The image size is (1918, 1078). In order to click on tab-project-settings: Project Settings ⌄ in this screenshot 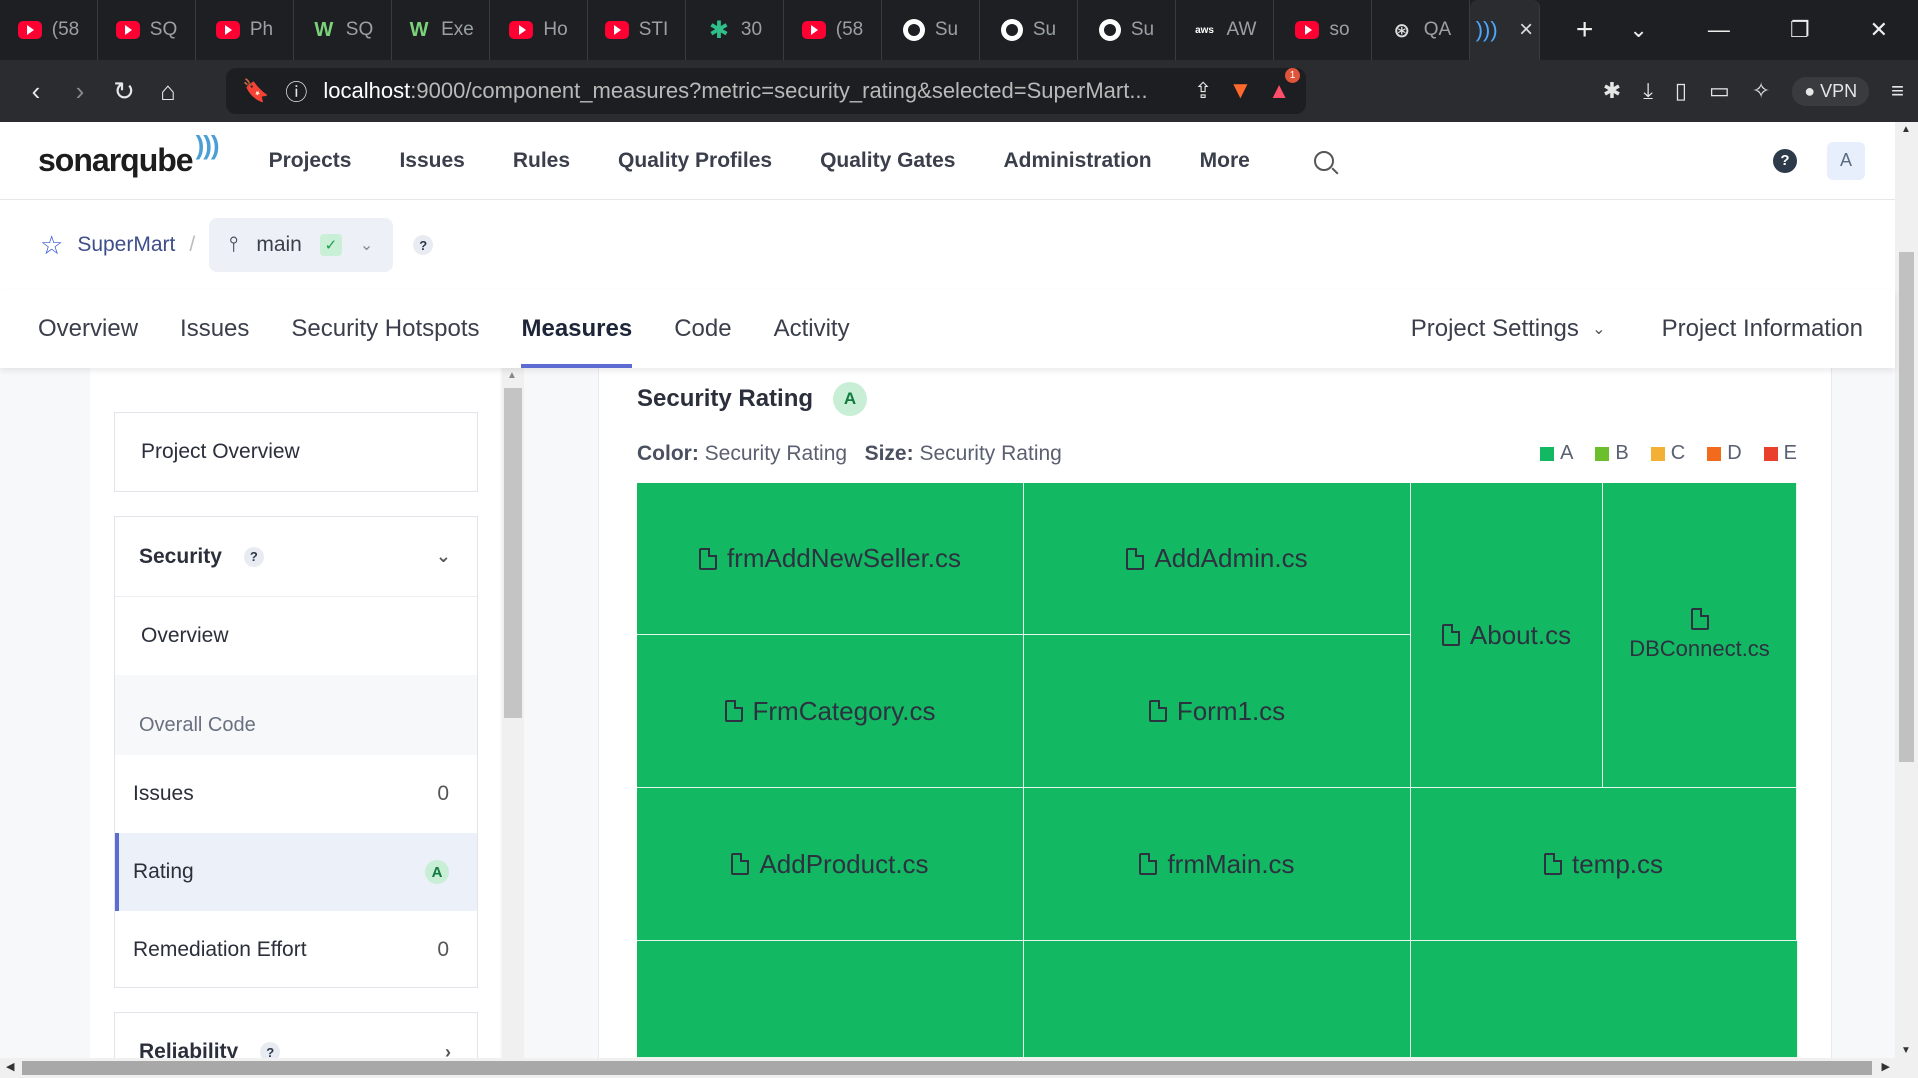, I will do `click(1508, 329)`.